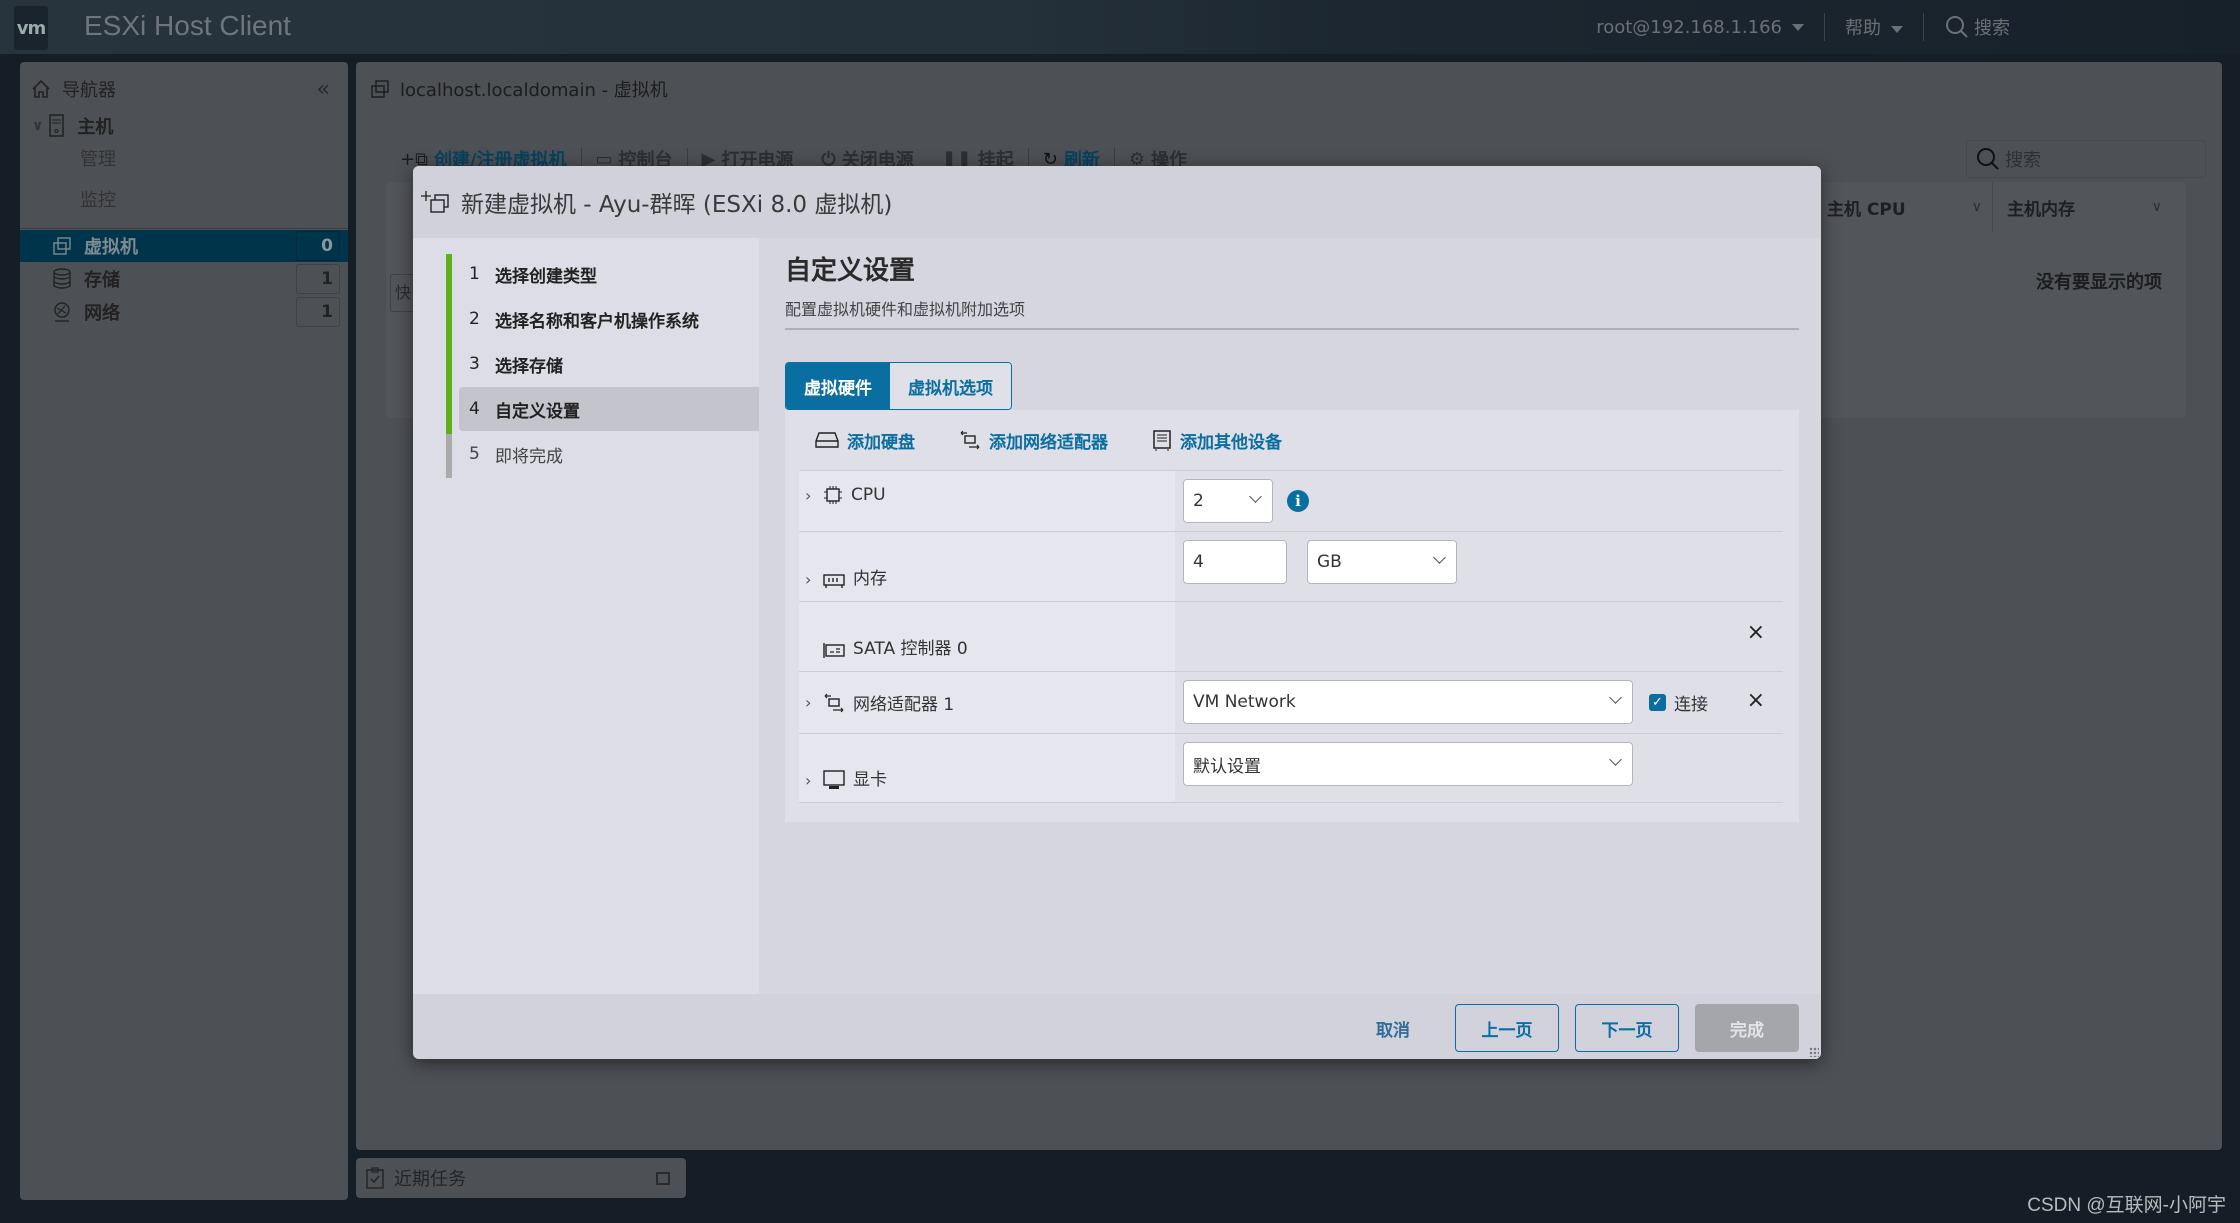  I want to click on wizard-step-3: 3 选择存储, so click(609, 364).